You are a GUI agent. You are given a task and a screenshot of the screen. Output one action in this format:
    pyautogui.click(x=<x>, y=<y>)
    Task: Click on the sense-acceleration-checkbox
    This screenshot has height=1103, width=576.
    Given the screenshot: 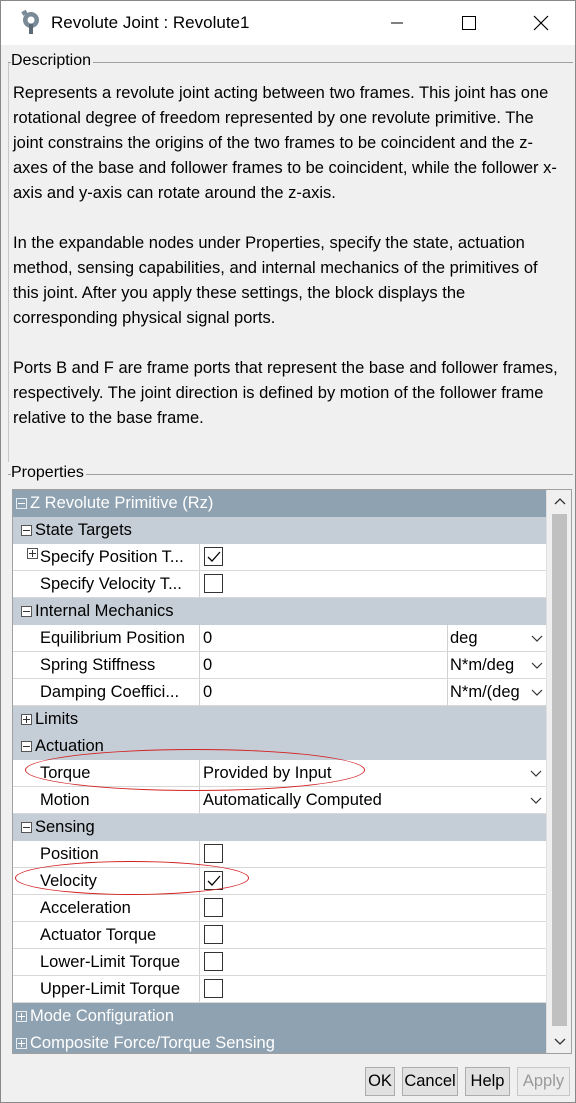 What is the action you would take?
    pyautogui.click(x=213, y=907)
    